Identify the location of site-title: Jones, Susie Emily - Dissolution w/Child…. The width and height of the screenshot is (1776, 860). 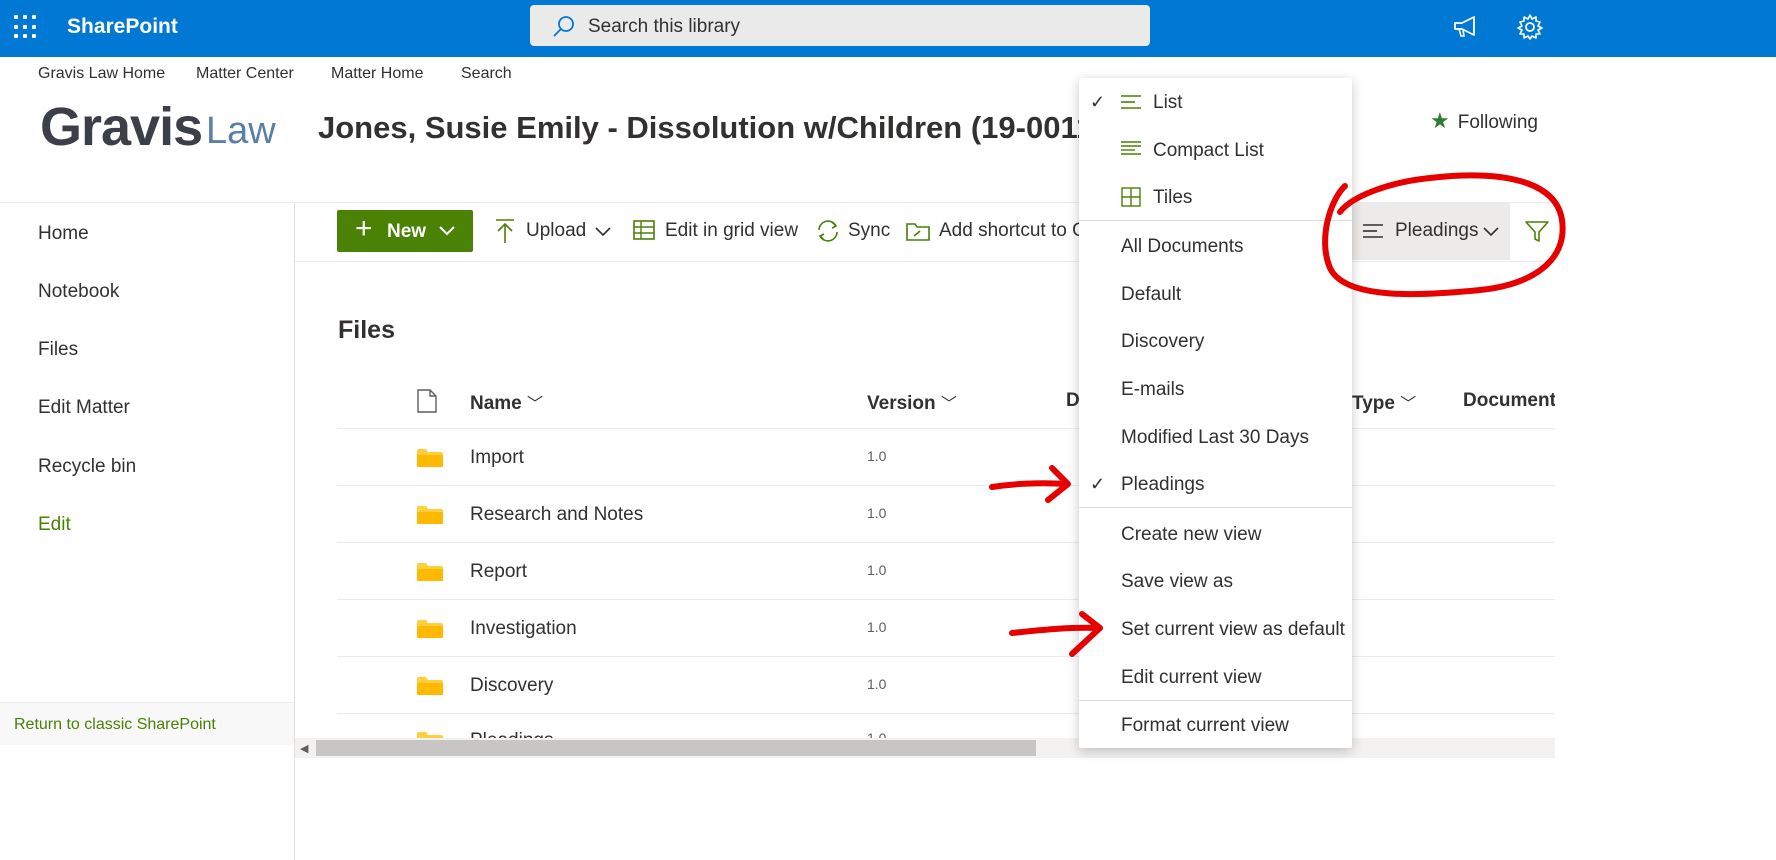
(714, 128).